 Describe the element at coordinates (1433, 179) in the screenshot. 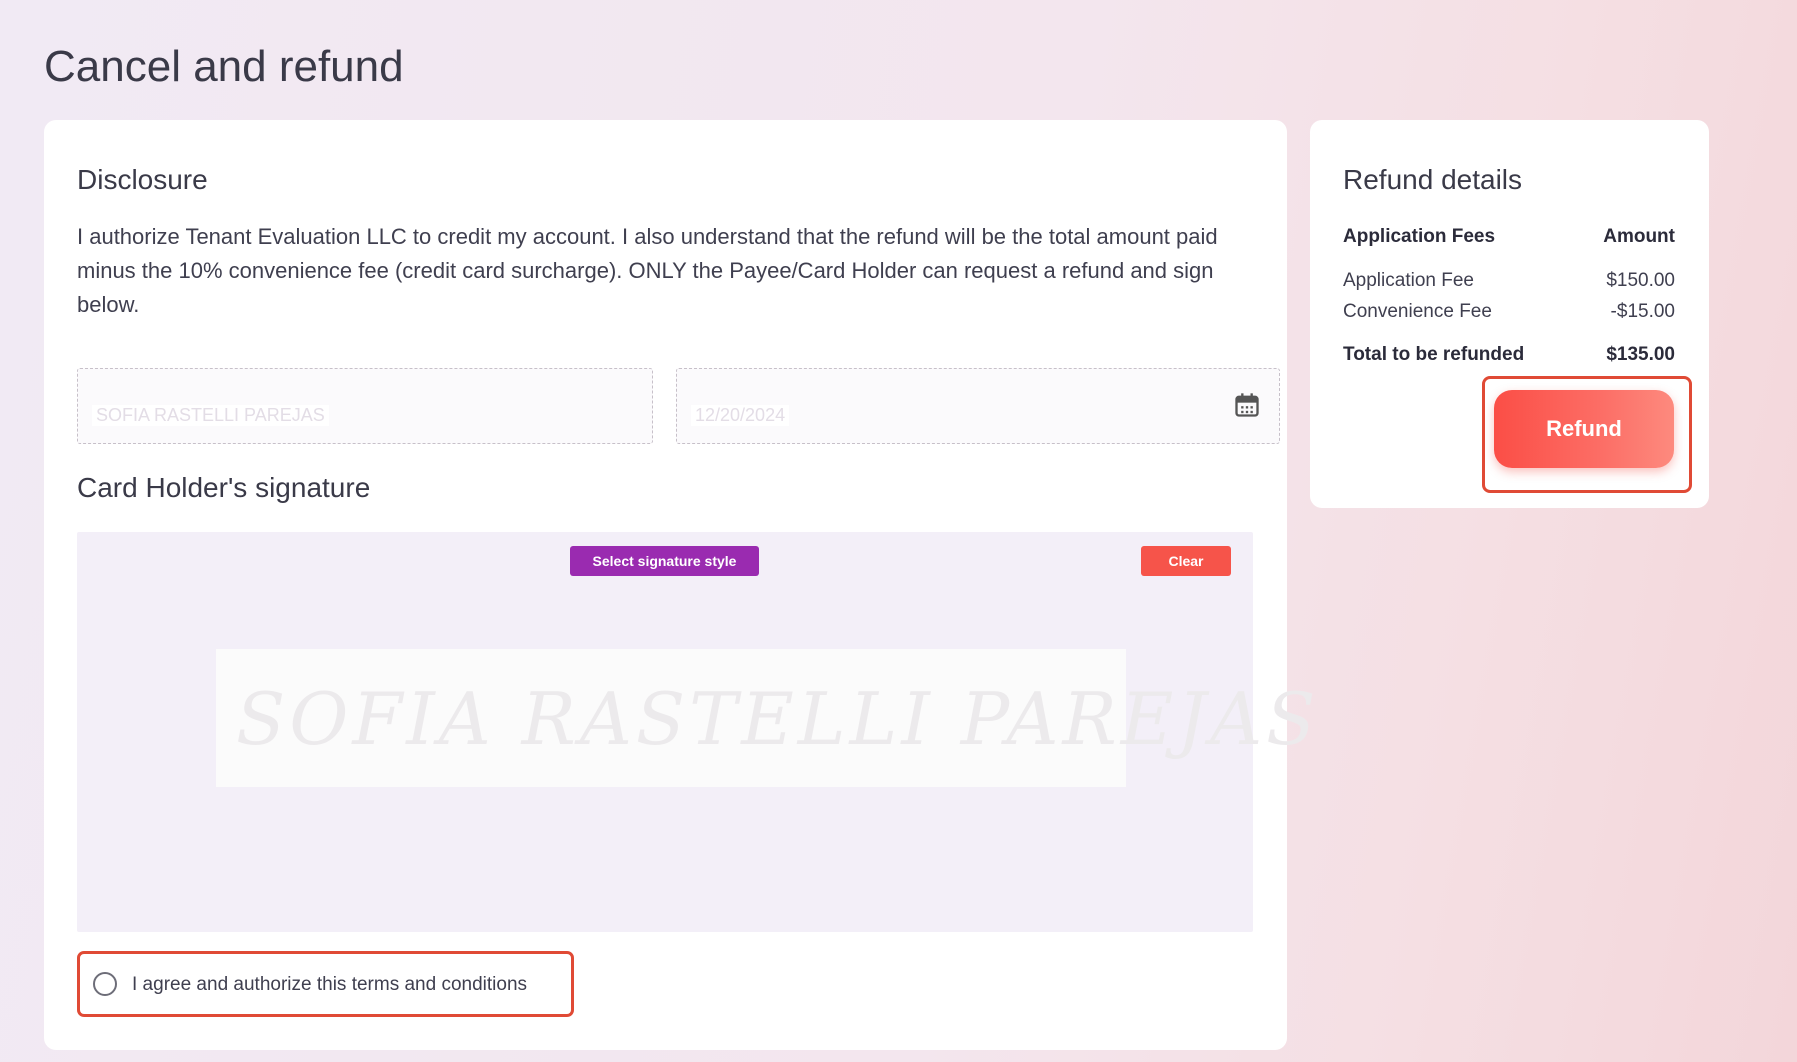

I see `refund-details-title: Refund details` at that location.